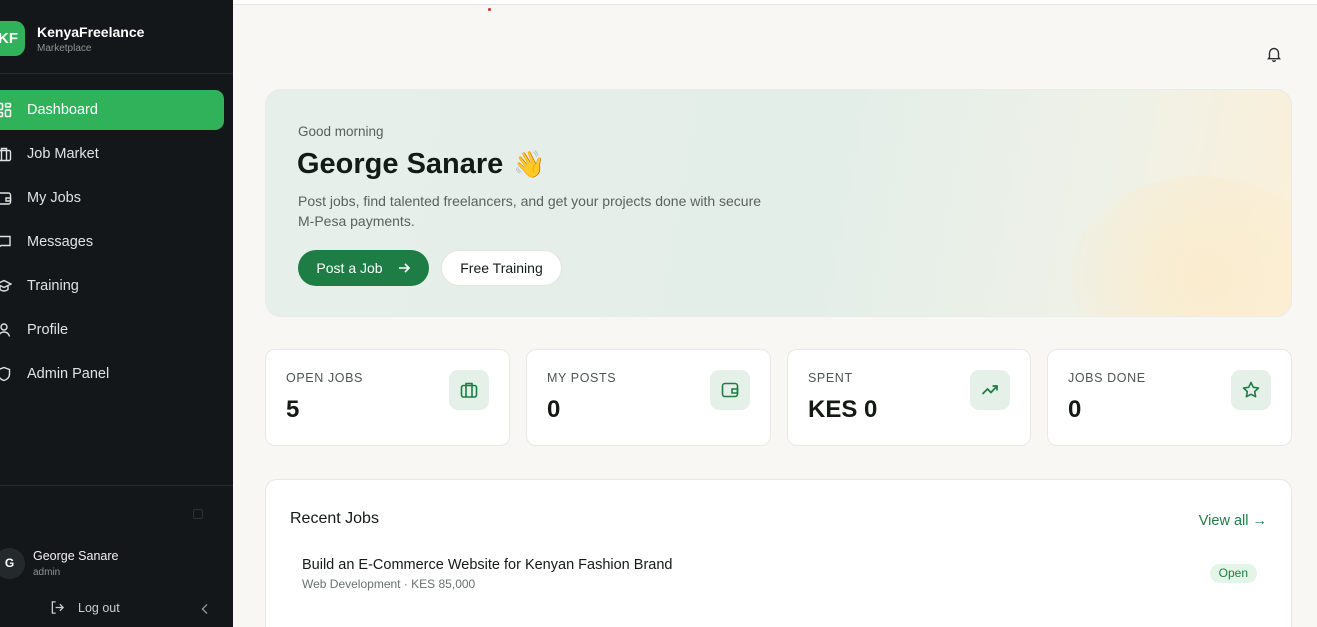 Image resolution: width=1317 pixels, height=627 pixels. I want to click on user-name: George Sanare, so click(76, 556).